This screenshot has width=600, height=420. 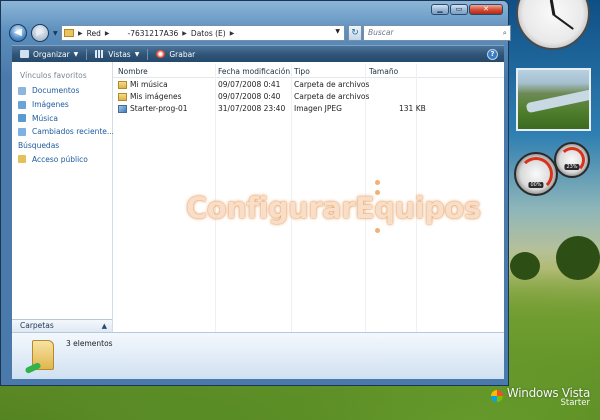 I want to click on organize-label: Organizar, so click(x=51, y=54).